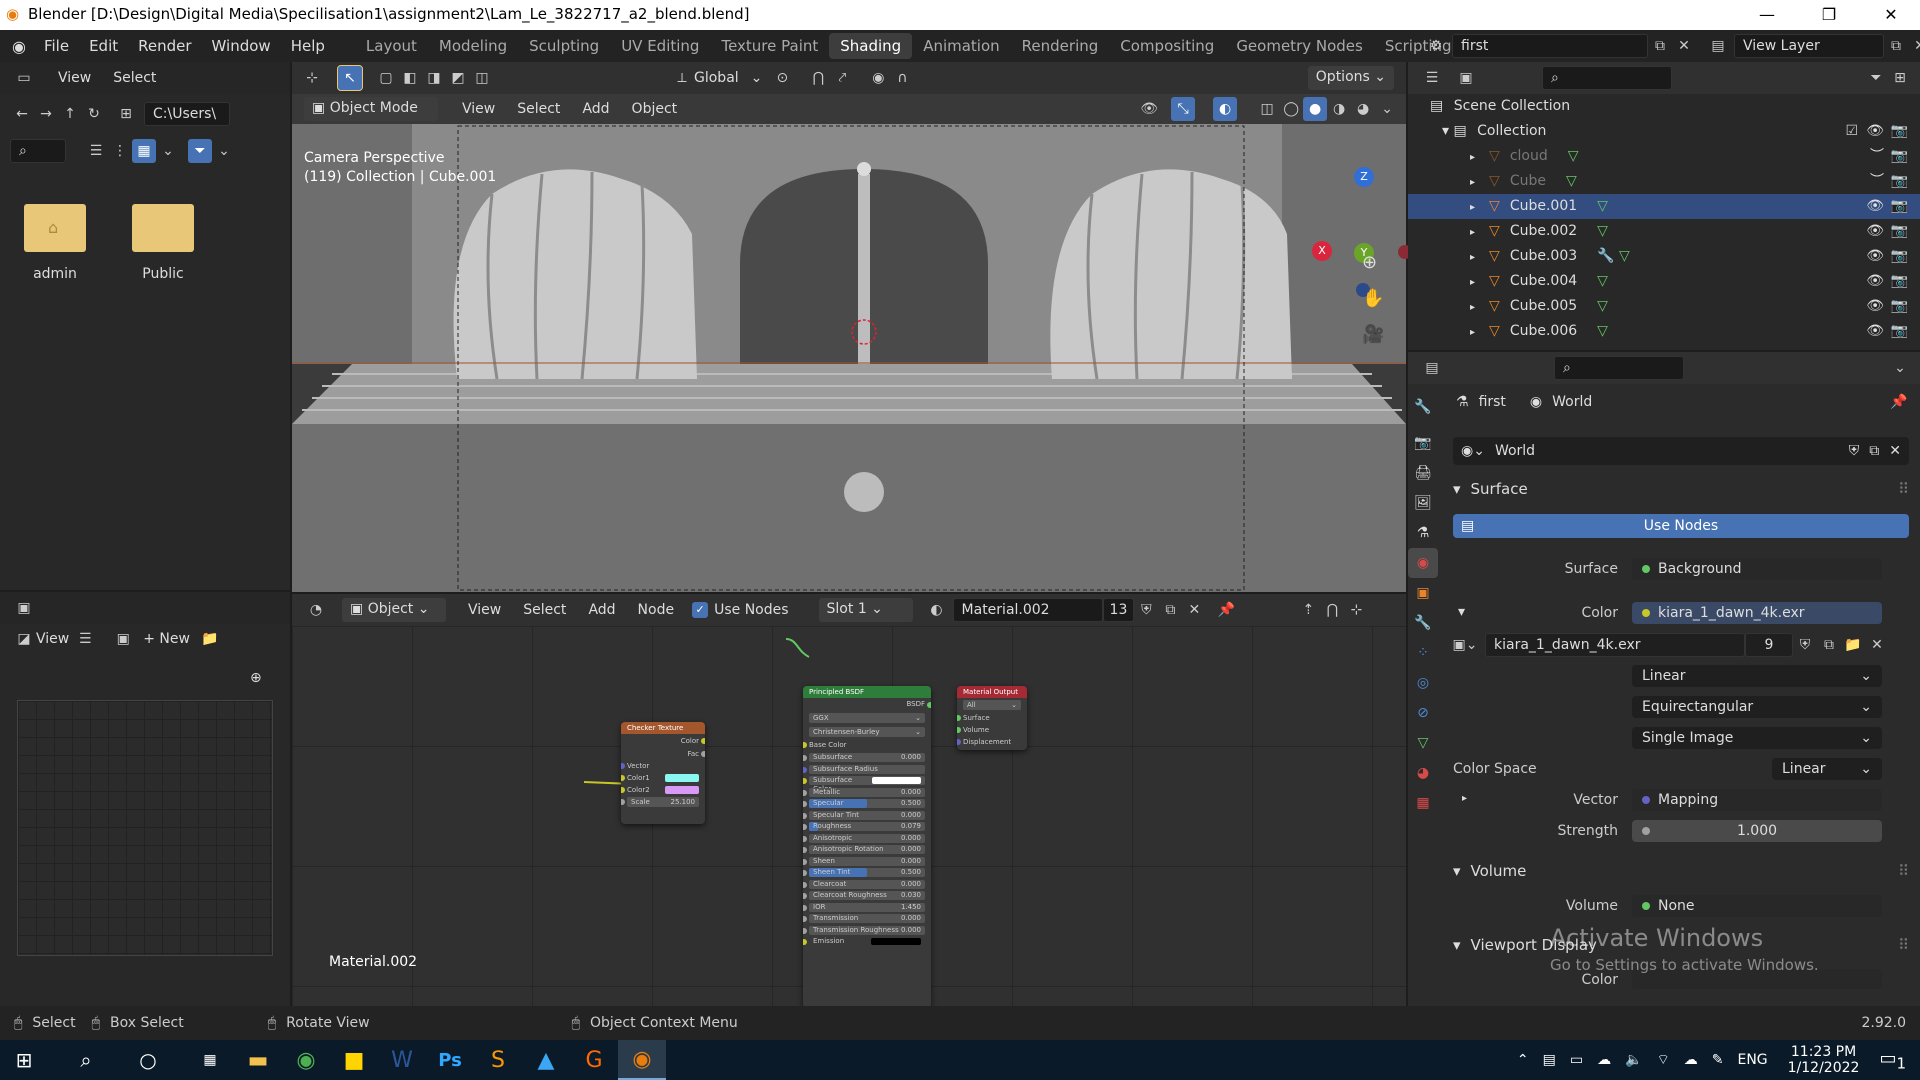 Image resolution: width=1920 pixels, height=1080 pixels. I want to click on fake-user-shield-icon: ⛨, so click(1854, 451).